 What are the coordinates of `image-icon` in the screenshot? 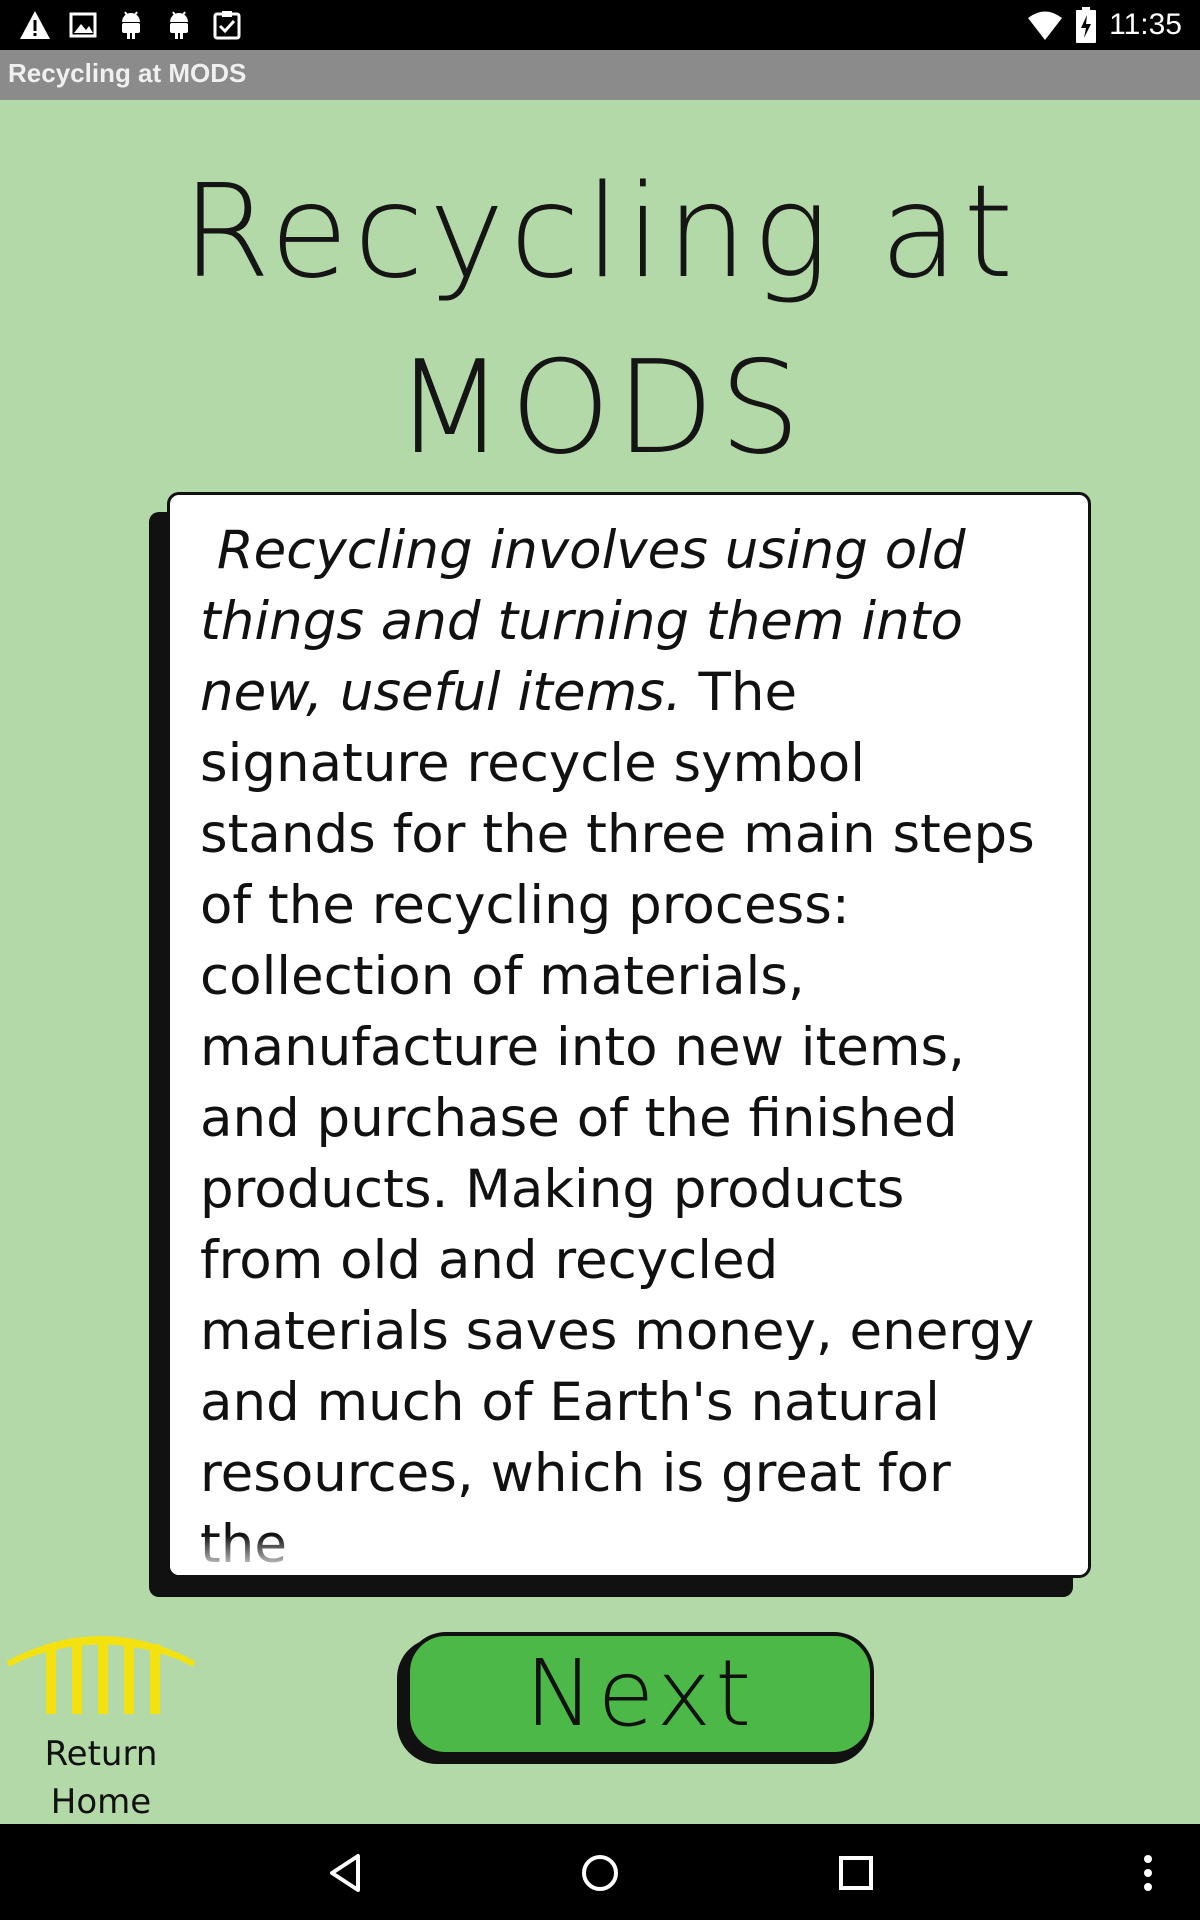 It's located at (83, 25).